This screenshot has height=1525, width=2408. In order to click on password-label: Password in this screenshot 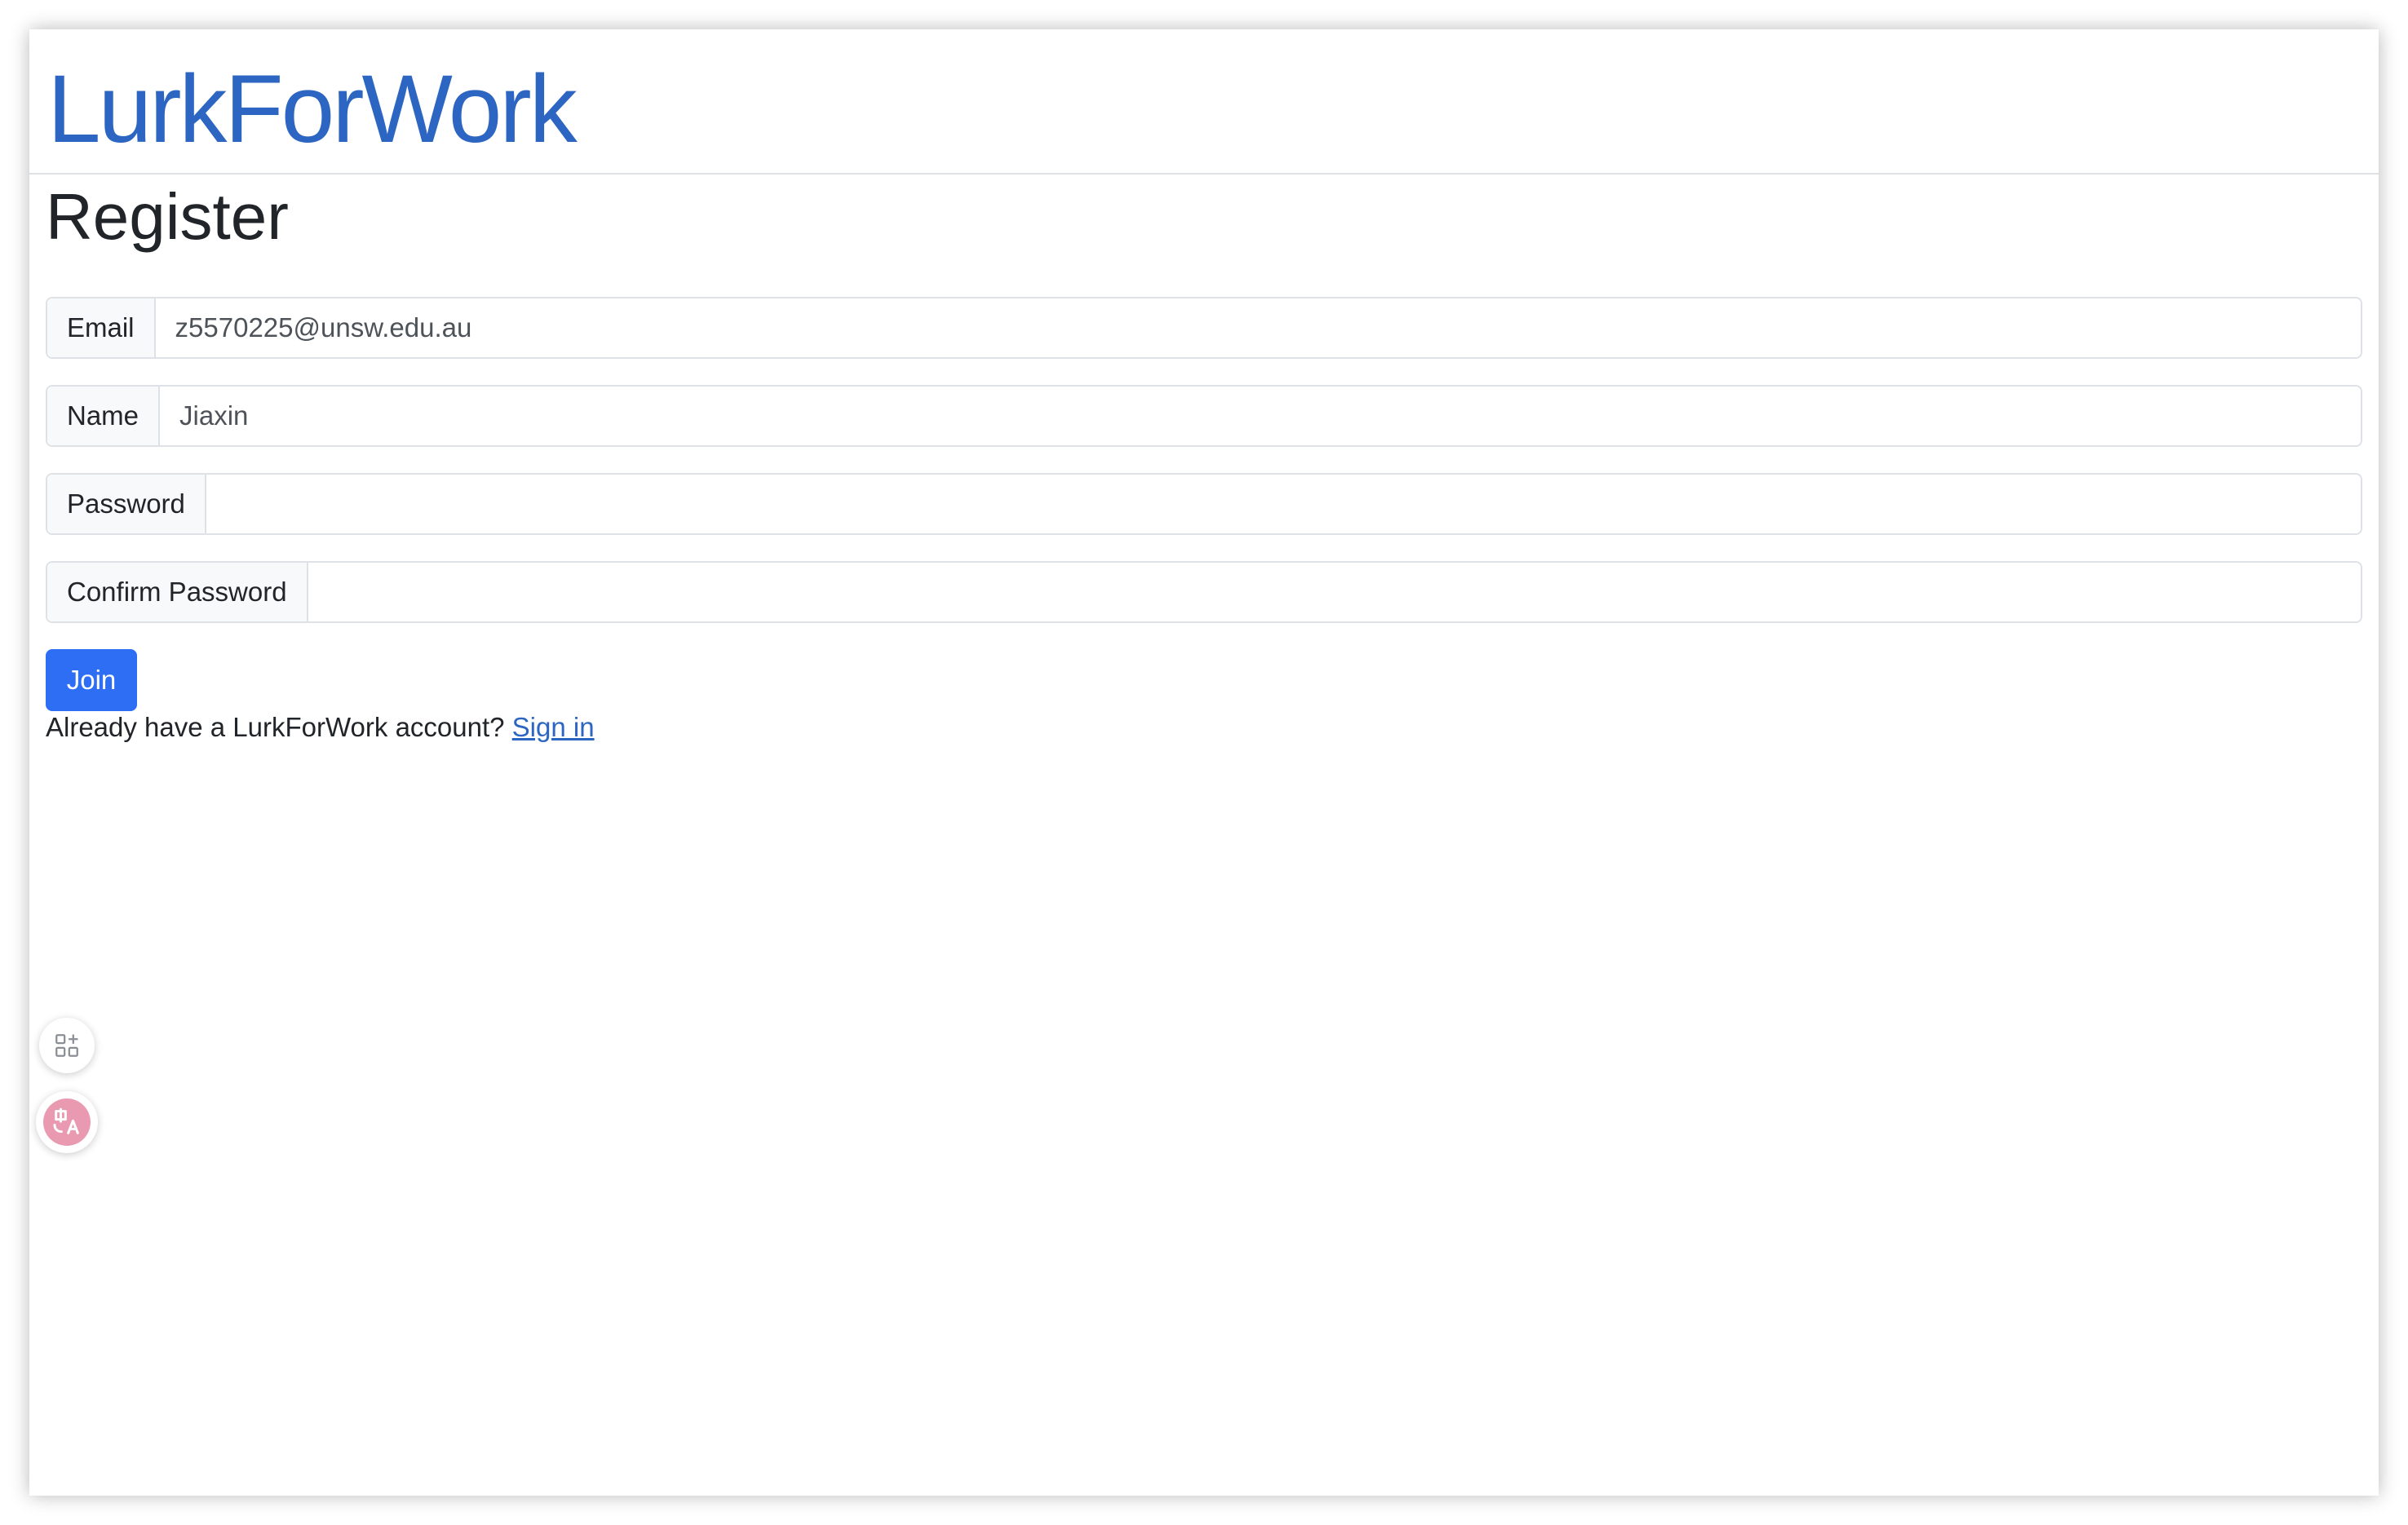, I will do `click(126, 504)`.